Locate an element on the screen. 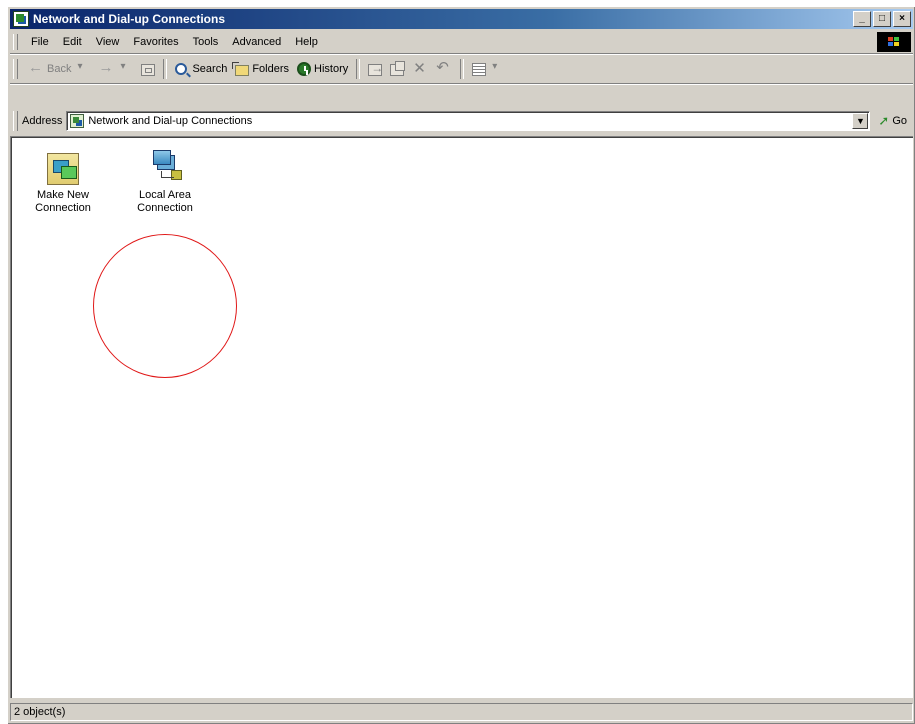 The height and width of the screenshot is (724, 915). menu-bar-grip is located at coordinates (15, 42).